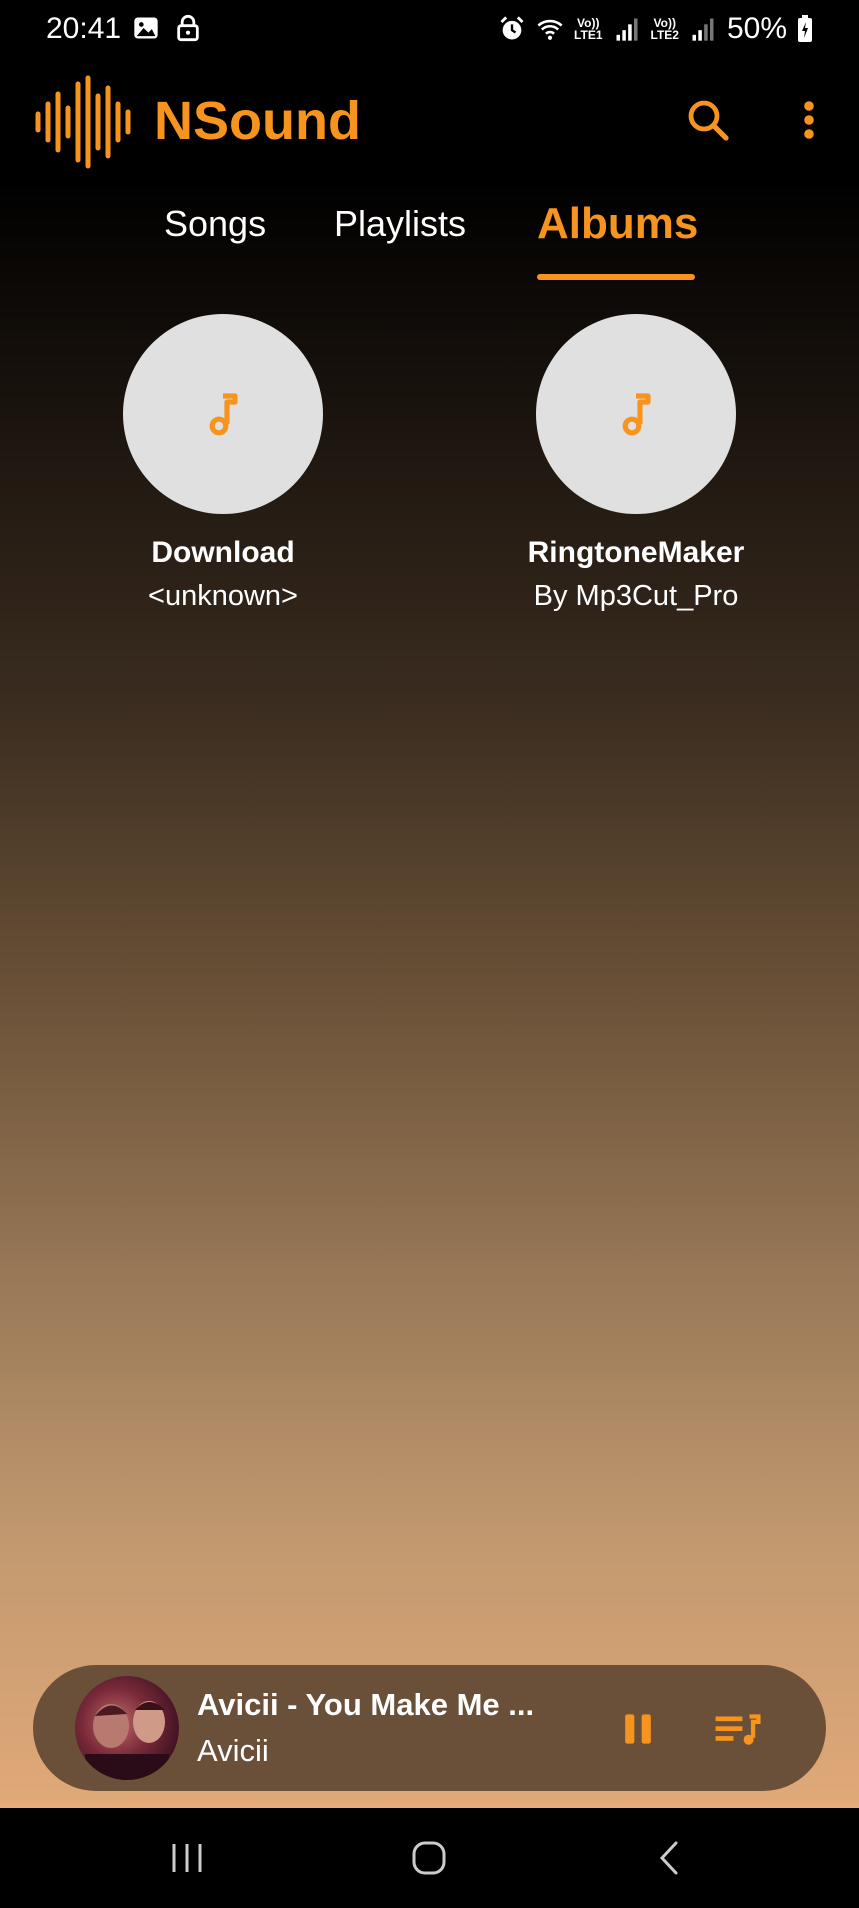 The height and width of the screenshot is (1908, 859). I want to click on alarm-icon, so click(512, 28).